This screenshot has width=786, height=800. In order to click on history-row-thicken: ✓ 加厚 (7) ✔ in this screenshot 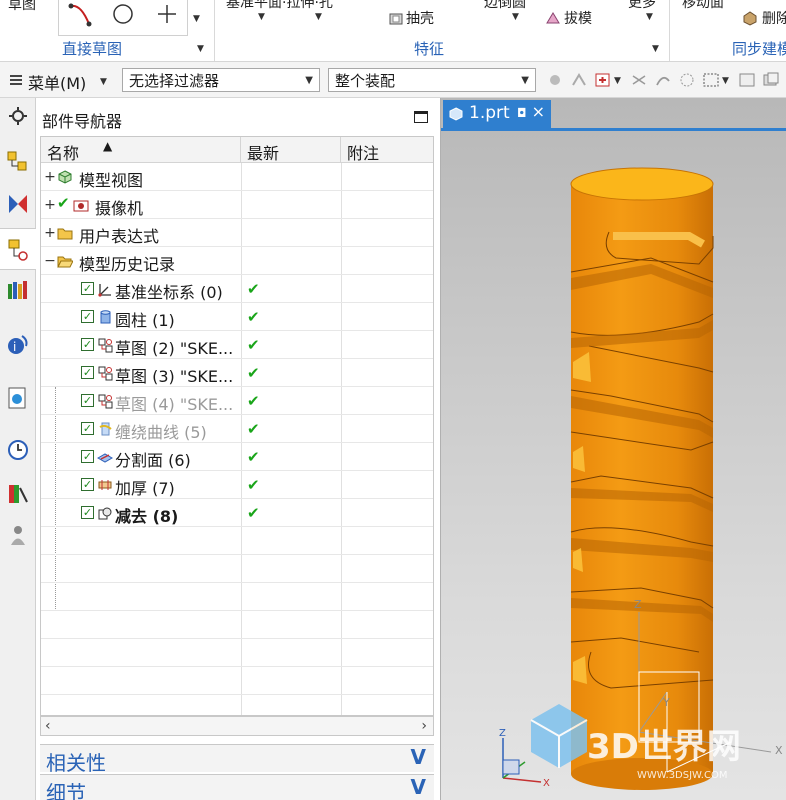, I will do `click(237, 485)`.